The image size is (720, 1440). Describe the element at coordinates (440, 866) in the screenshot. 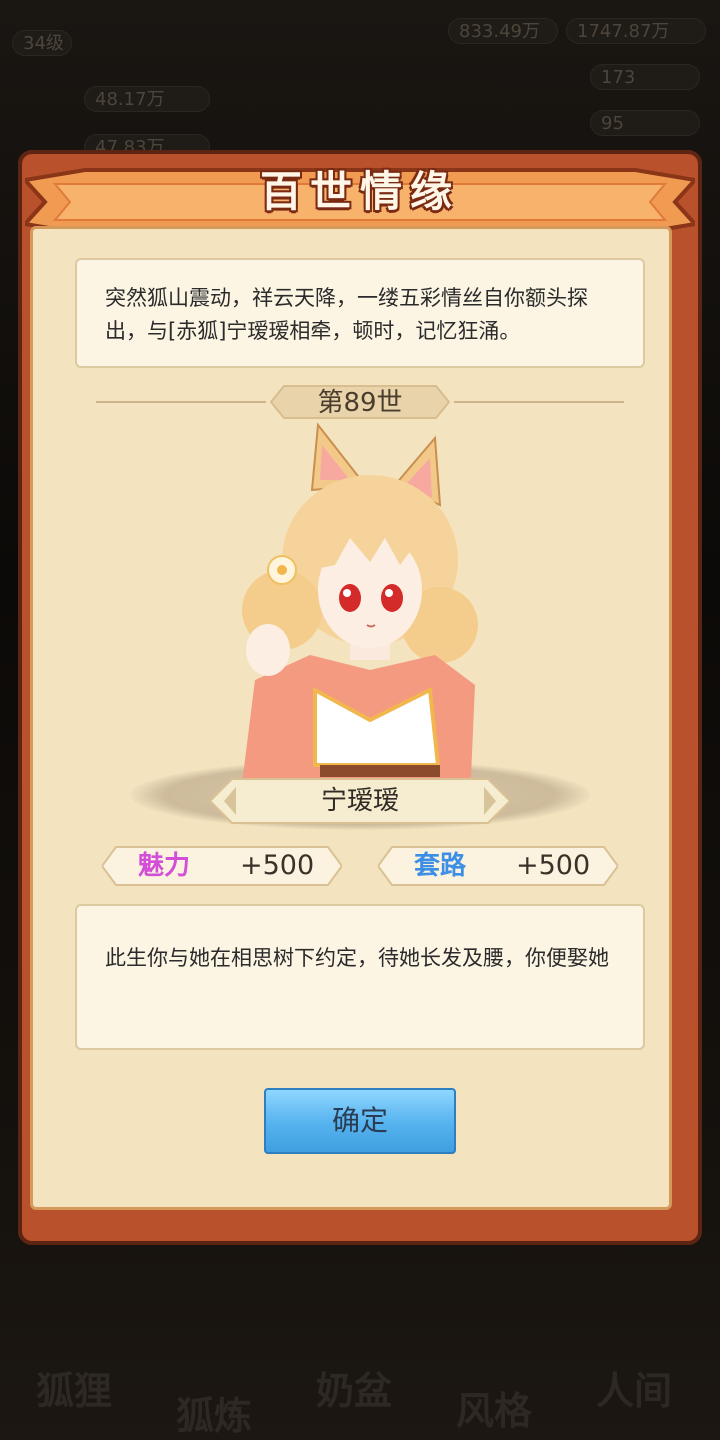

I see `trick-label: 套路` at that location.